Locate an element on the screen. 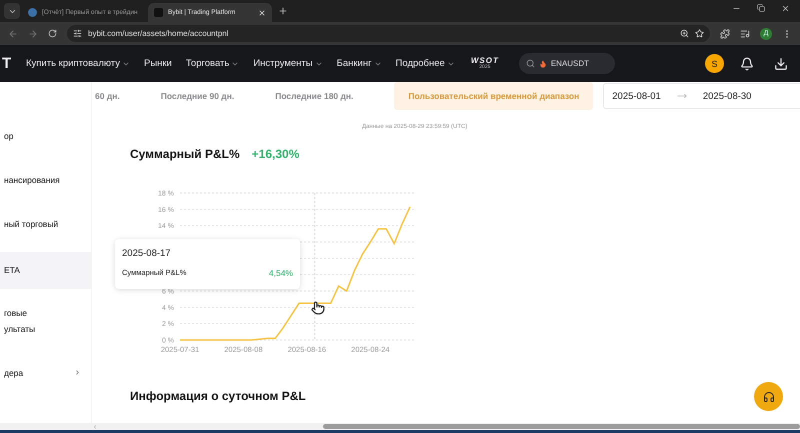 The image size is (800, 433). sidebar-item: ный торговый is located at coordinates (45, 224).